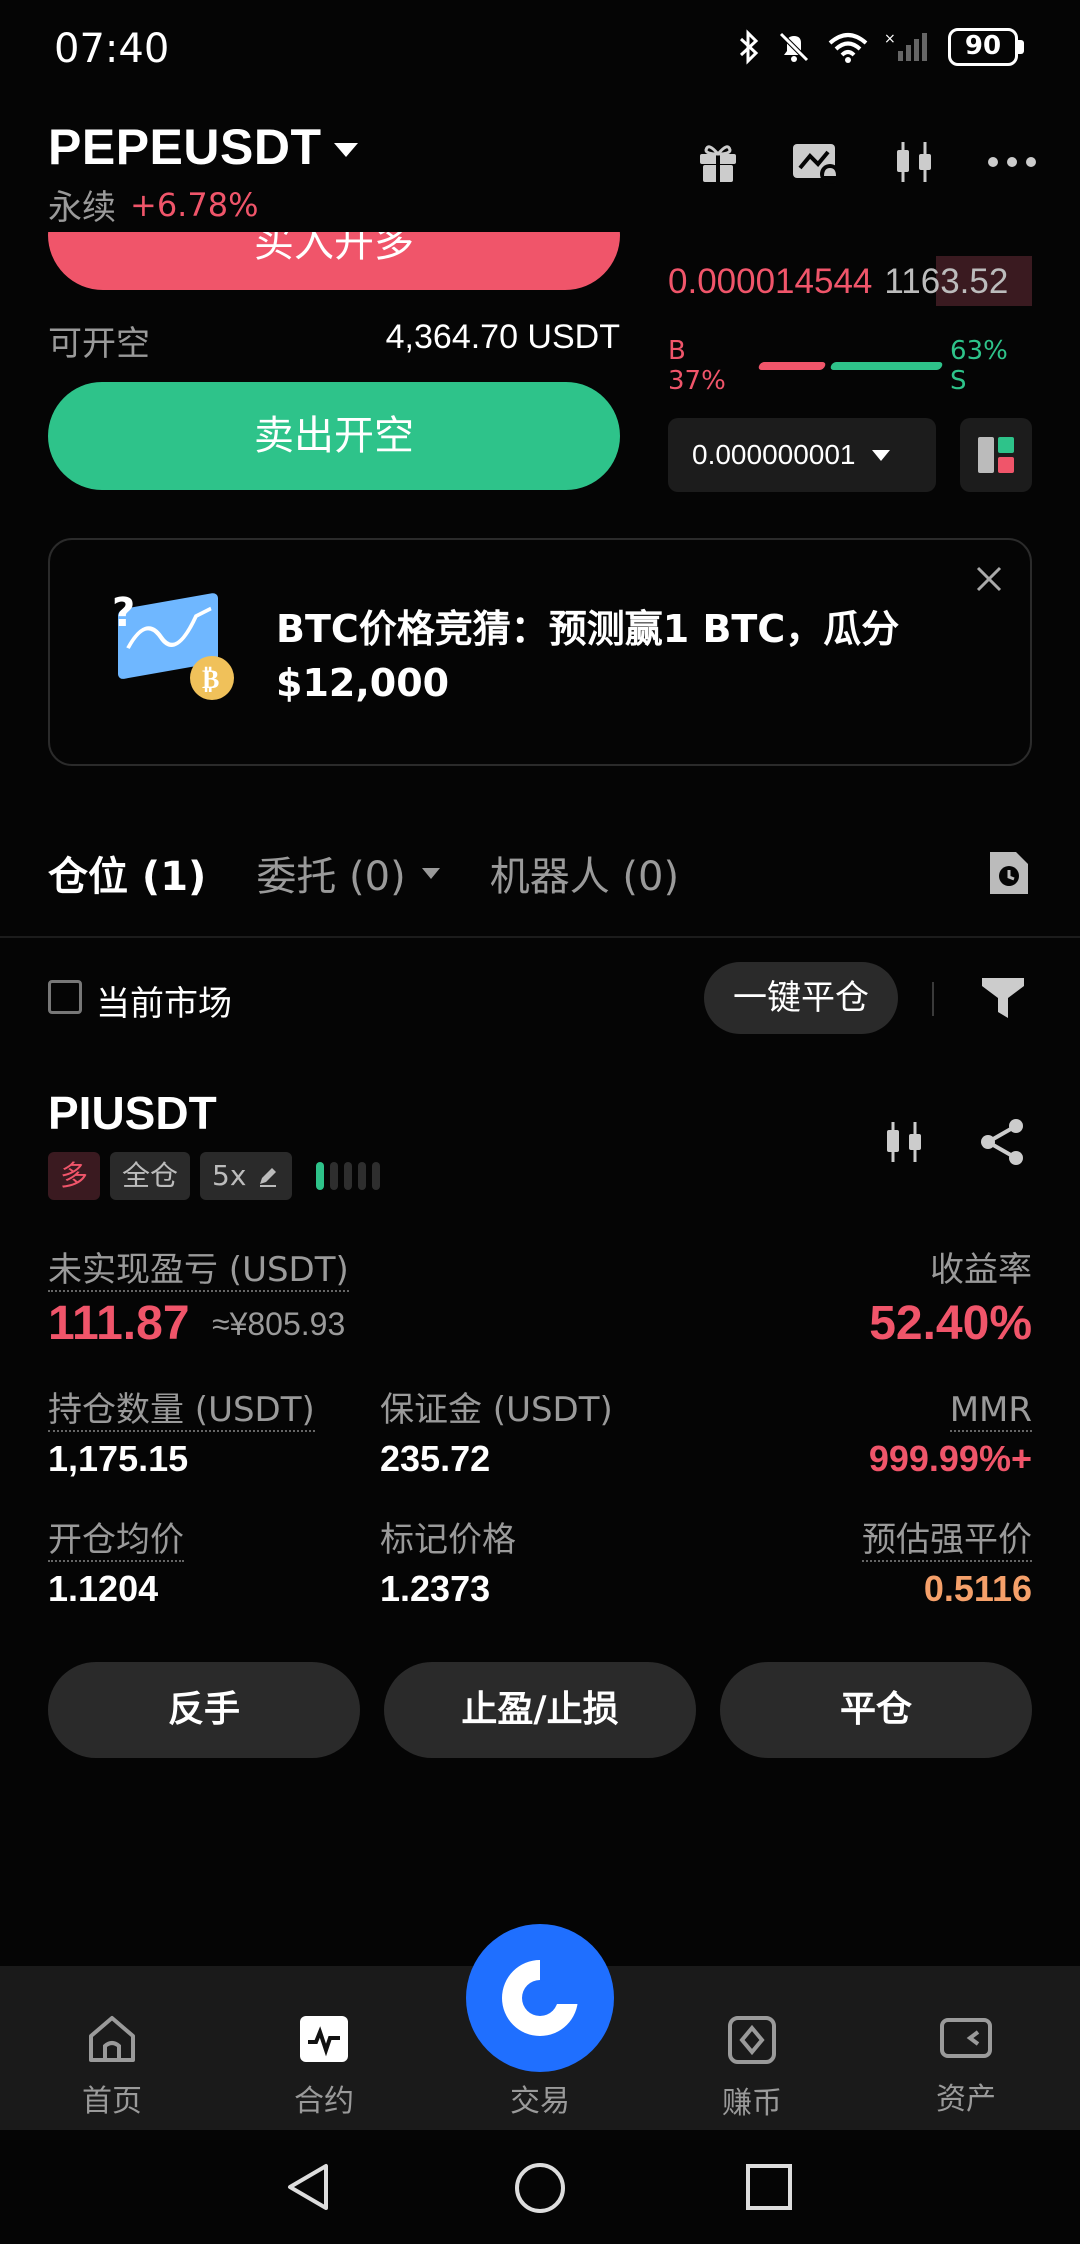 Image resolution: width=1080 pixels, height=2244 pixels. What do you see at coordinates (268, 1177) in the screenshot?
I see `edit-icon` at bounding box center [268, 1177].